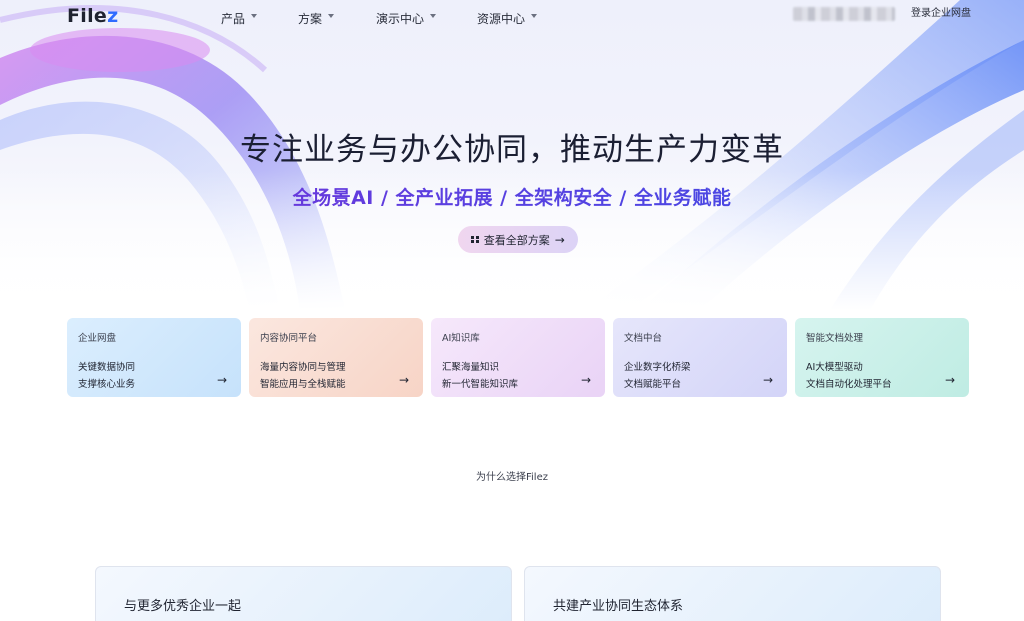 The width and height of the screenshot is (1024, 621). Describe the element at coordinates (512, 477) in the screenshot. I see `why-choose-heading: 为什么选择Filez` at that location.